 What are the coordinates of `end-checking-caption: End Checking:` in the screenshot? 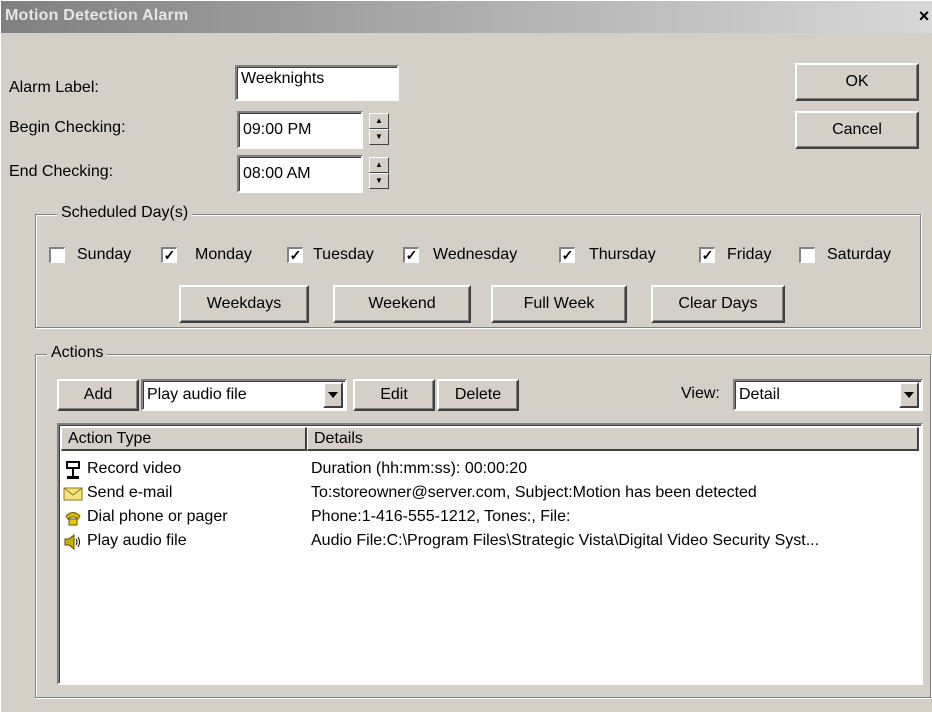 It's located at (61, 171).